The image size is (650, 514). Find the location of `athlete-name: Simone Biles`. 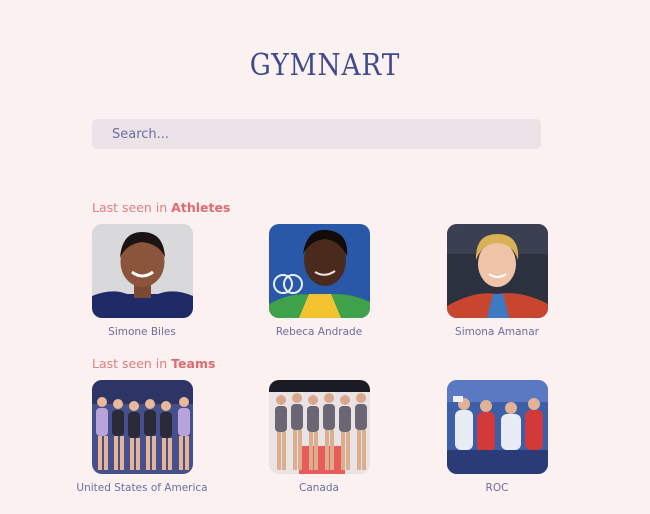

athlete-name: Simone Biles is located at coordinates (142, 332).